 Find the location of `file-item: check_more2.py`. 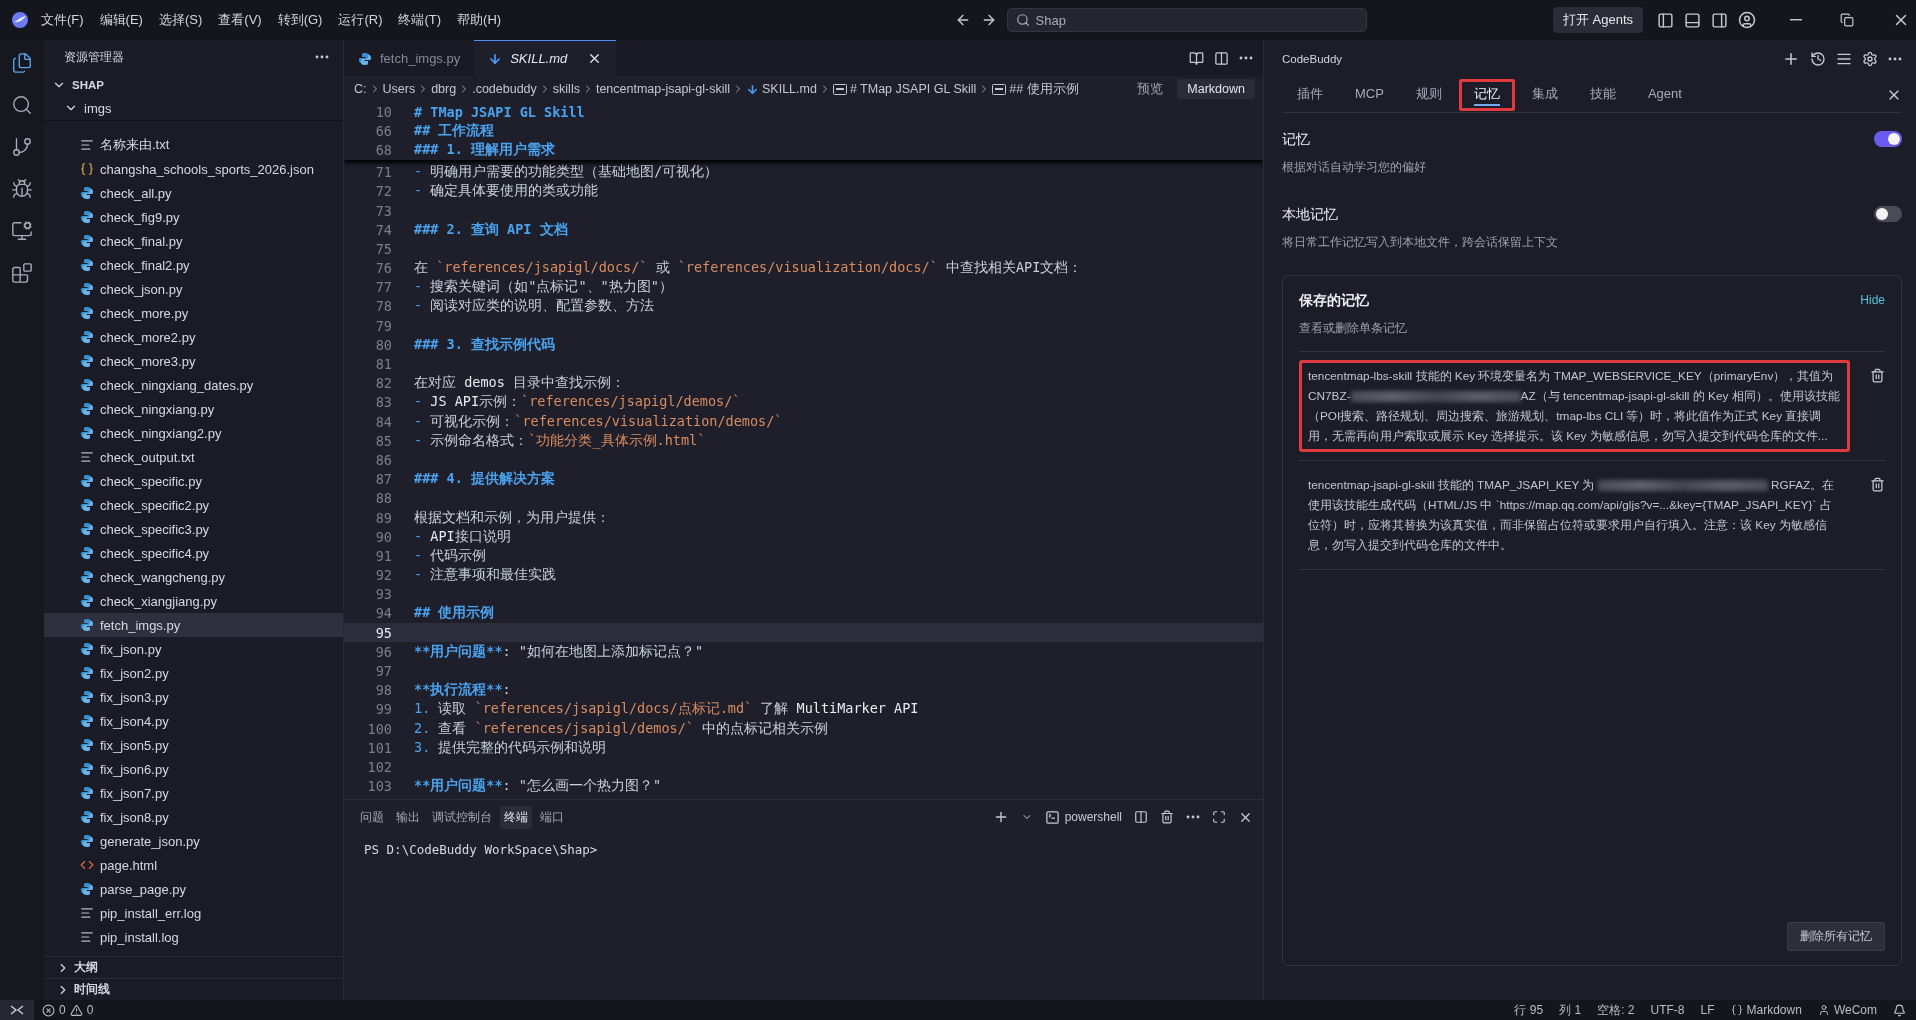

file-item: check_more2.py is located at coordinates (193, 337).